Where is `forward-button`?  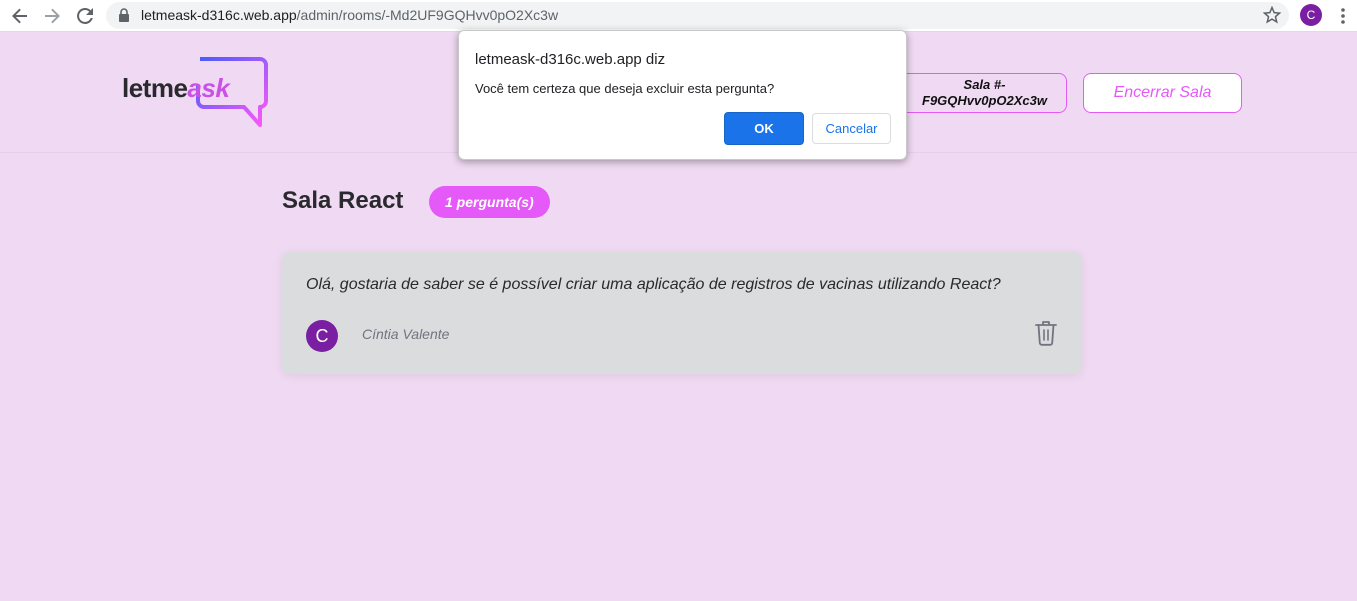 forward-button is located at coordinates (52, 16).